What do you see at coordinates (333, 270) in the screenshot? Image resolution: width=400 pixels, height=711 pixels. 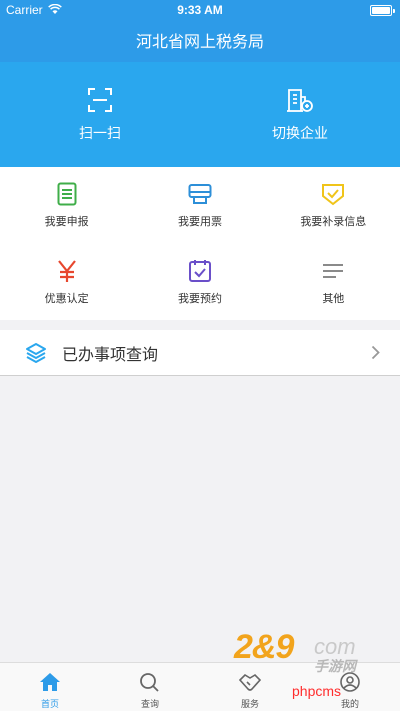 I see `menu-lines-icon` at bounding box center [333, 270].